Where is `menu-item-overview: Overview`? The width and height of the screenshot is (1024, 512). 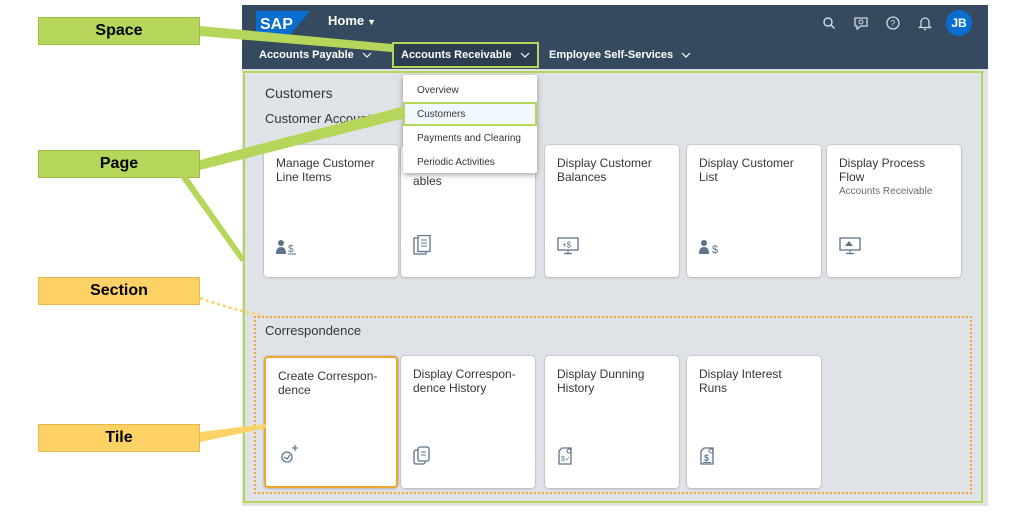
menu-item-overview: Overview is located at coordinates (470, 90).